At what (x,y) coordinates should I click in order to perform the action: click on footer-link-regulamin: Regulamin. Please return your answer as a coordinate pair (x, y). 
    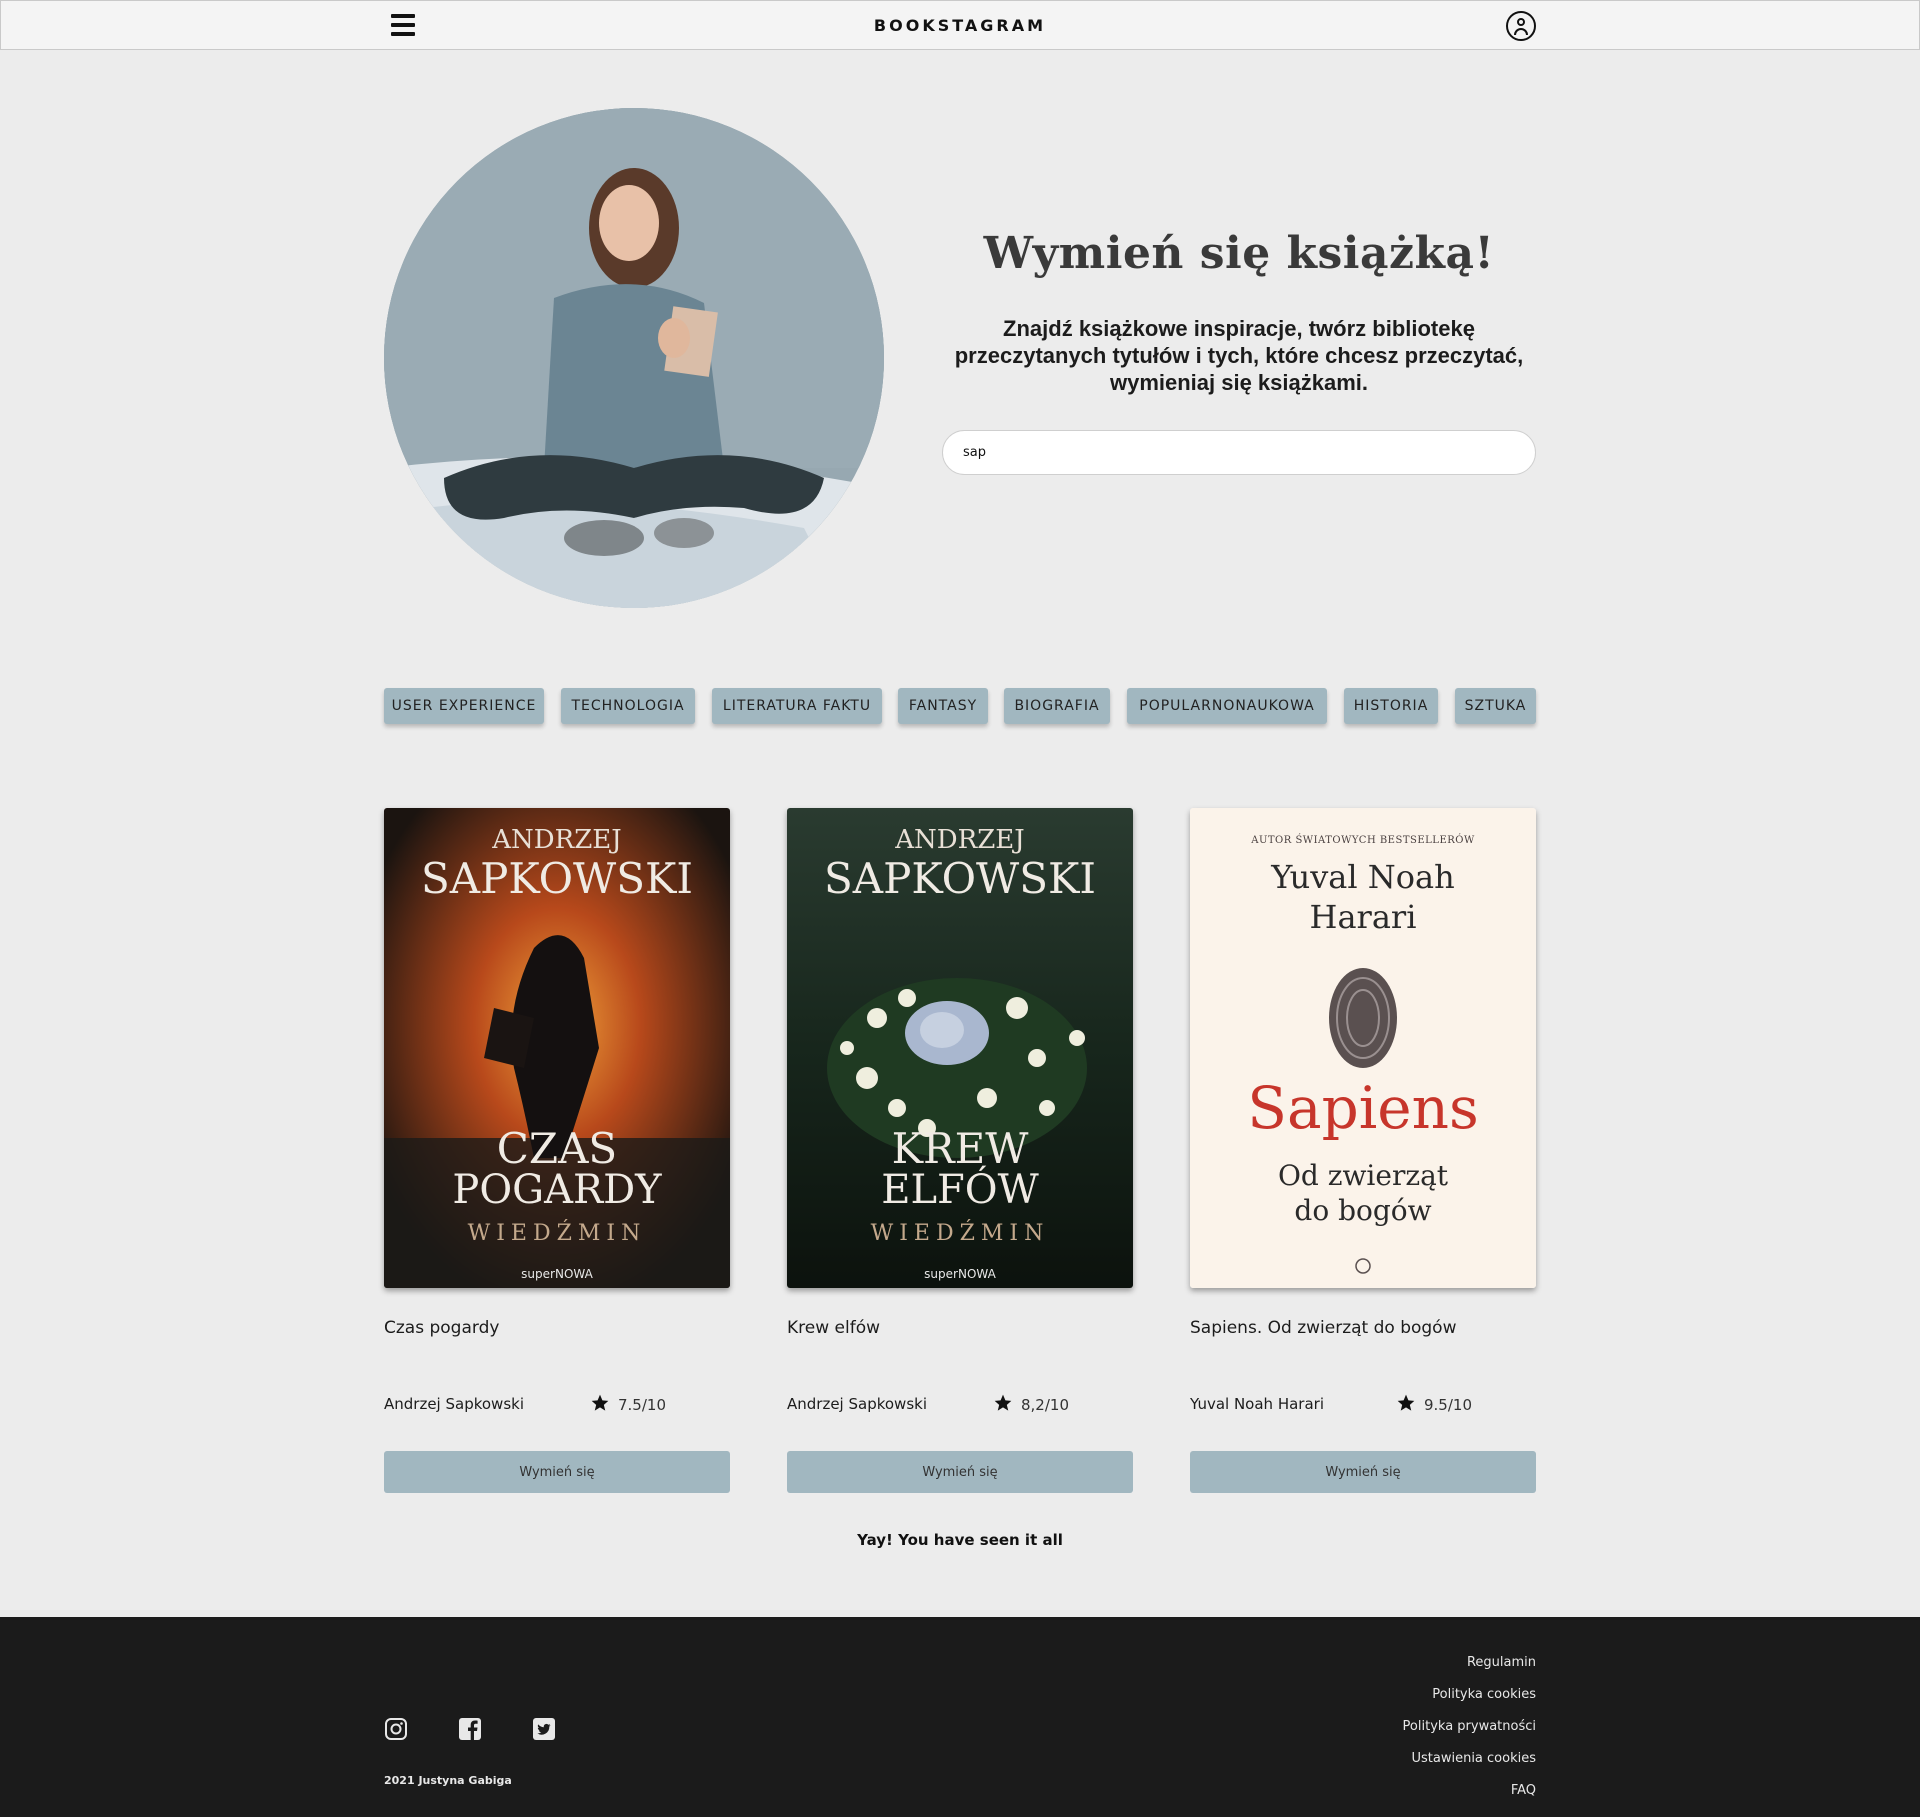
    Looking at the image, I should click on (1469, 1663).